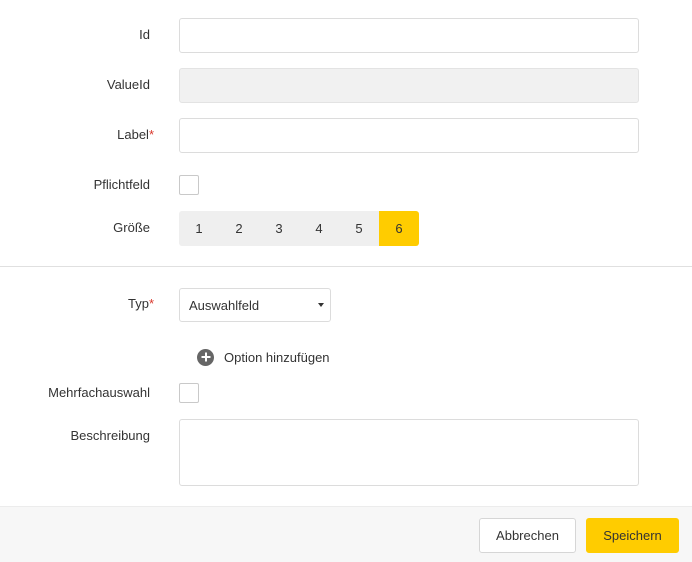 The image size is (692, 562). I want to click on caret-down-icon, so click(321, 305).